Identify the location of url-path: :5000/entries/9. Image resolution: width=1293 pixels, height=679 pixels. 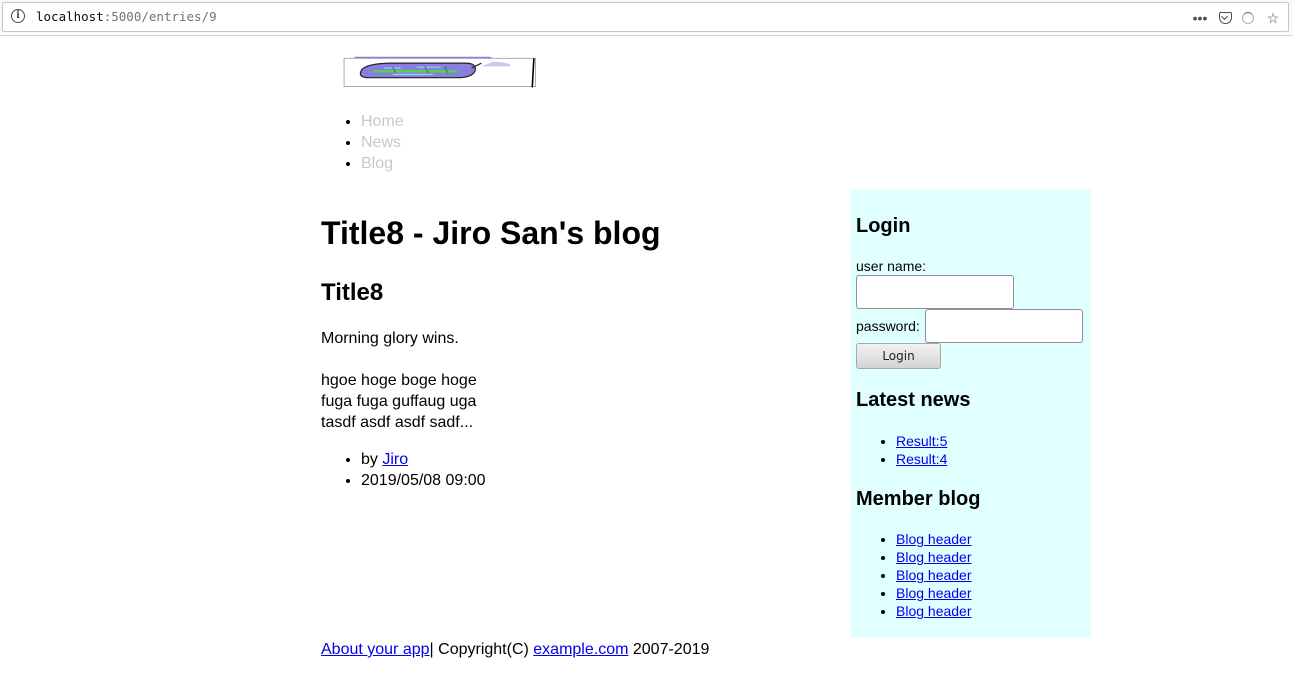
(160, 16).